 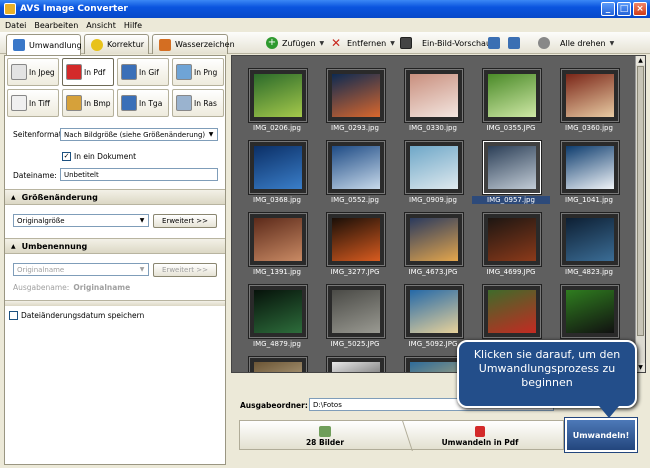 I want to click on rename-title: Umbenennung, so click(x=54, y=246).